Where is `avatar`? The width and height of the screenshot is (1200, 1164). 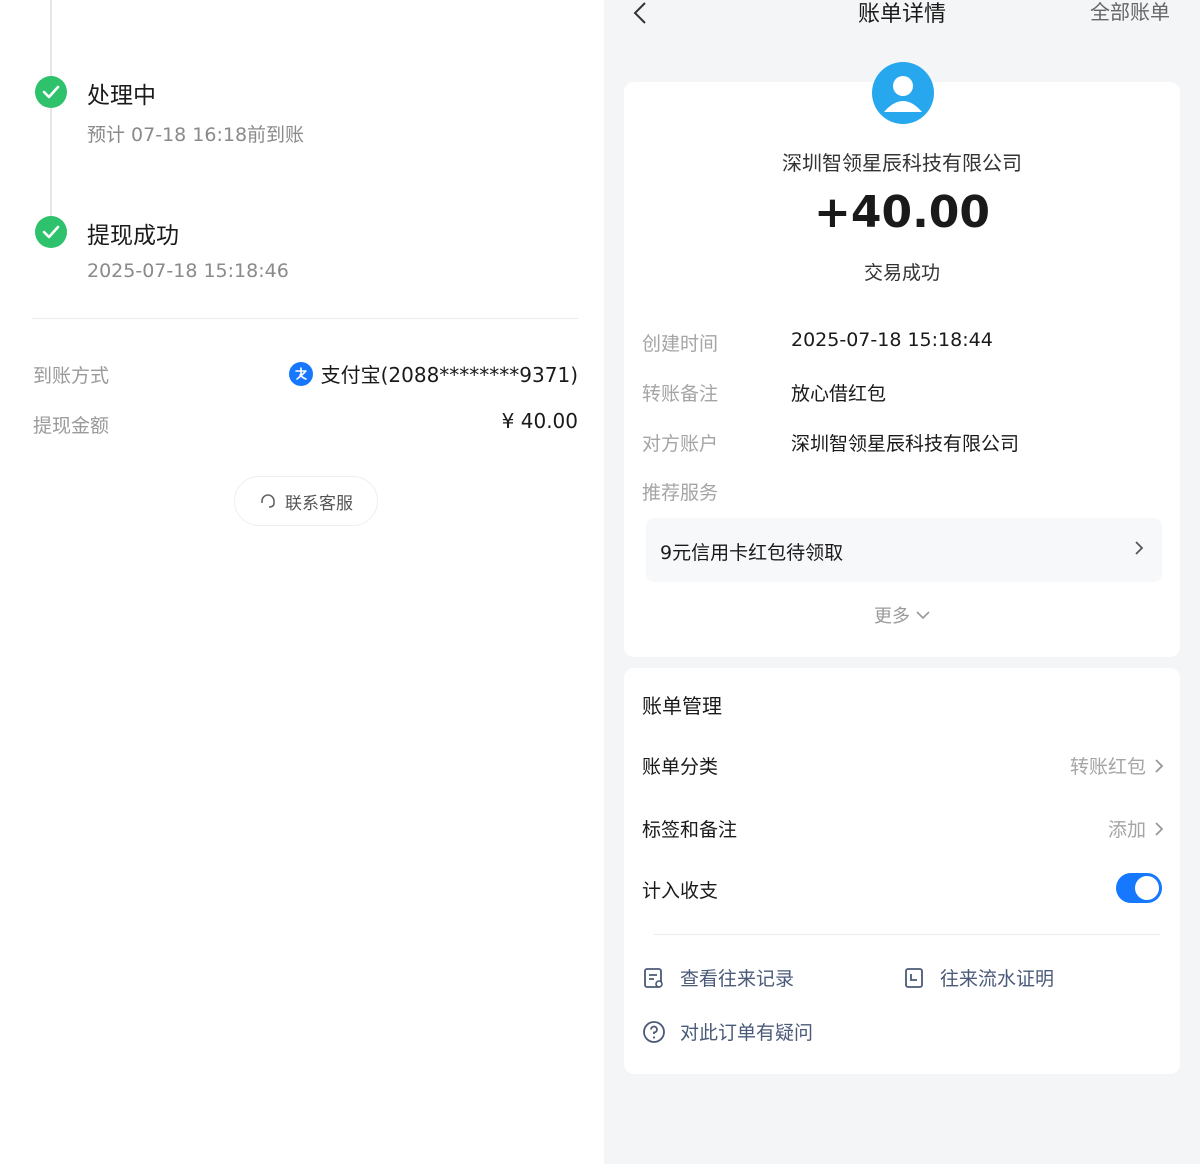 avatar is located at coordinates (903, 93).